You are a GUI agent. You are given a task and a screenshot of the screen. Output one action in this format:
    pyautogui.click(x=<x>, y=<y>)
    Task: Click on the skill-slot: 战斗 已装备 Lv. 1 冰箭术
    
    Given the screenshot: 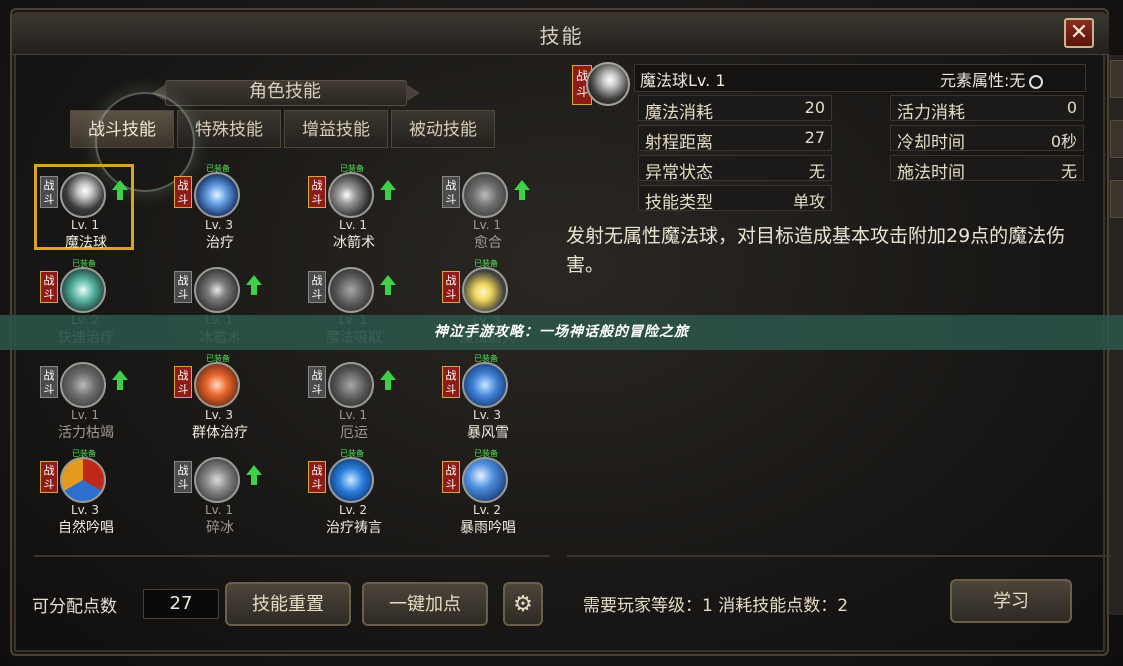 What is the action you would take?
    pyautogui.click(x=363, y=207)
    